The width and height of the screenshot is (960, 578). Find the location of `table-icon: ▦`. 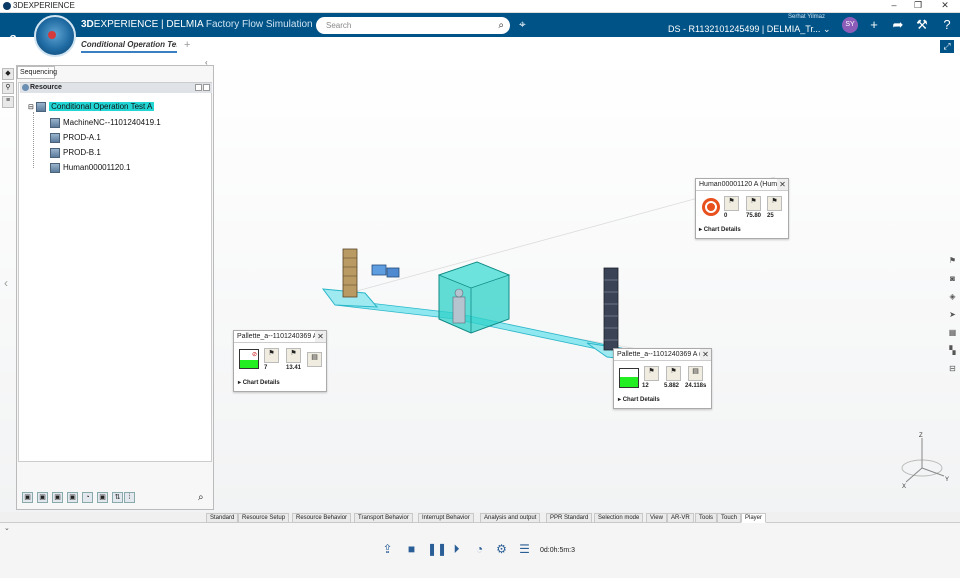

table-icon: ▦ is located at coordinates (952, 333).